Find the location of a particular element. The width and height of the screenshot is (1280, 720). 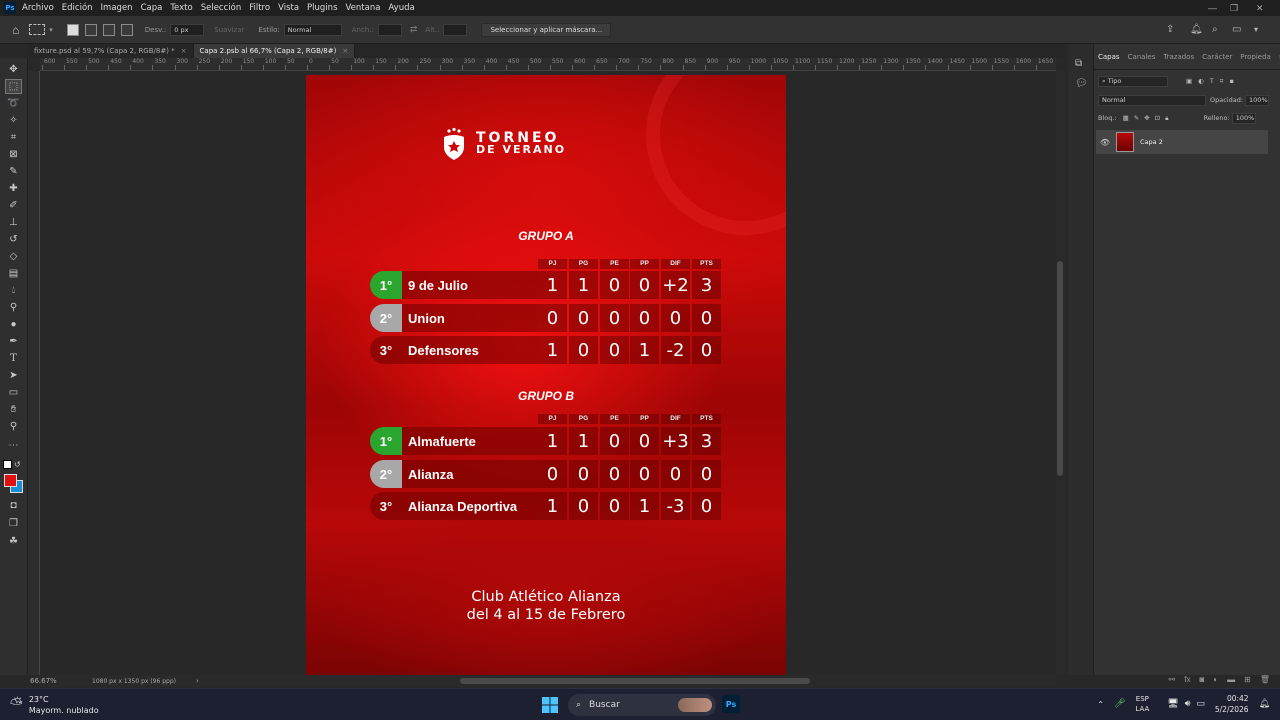

menu-capa: Capa is located at coordinates (152, 8).